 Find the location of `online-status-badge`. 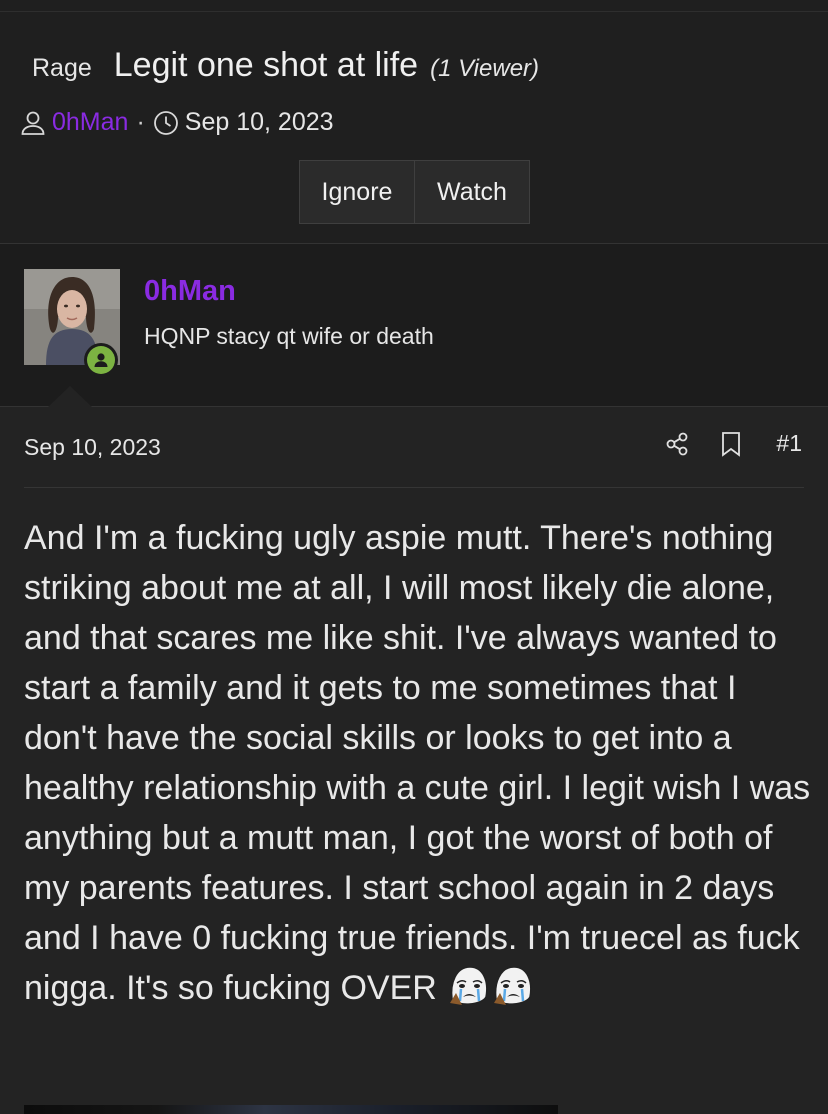

online-status-badge is located at coordinates (101, 360).